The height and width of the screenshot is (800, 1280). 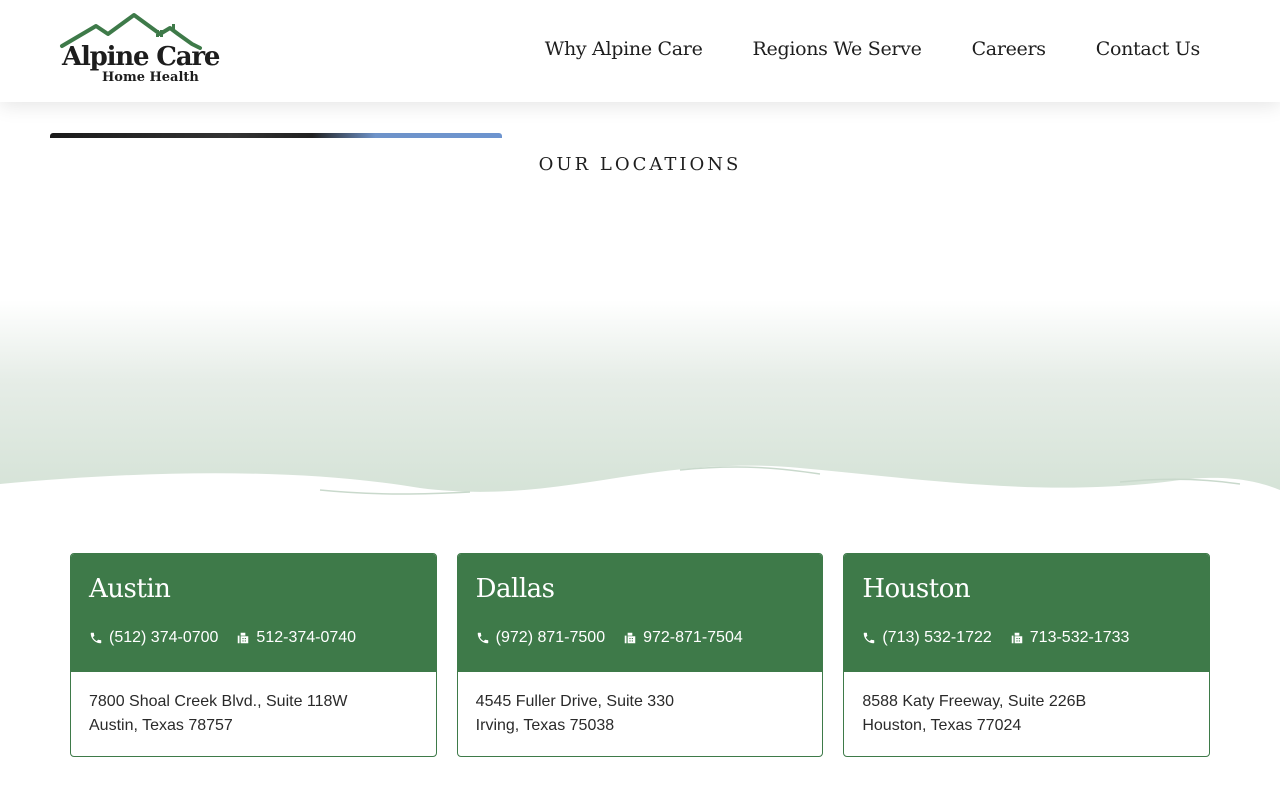 What do you see at coordinates (916, 589) in the screenshot?
I see `card-city: Houston` at bounding box center [916, 589].